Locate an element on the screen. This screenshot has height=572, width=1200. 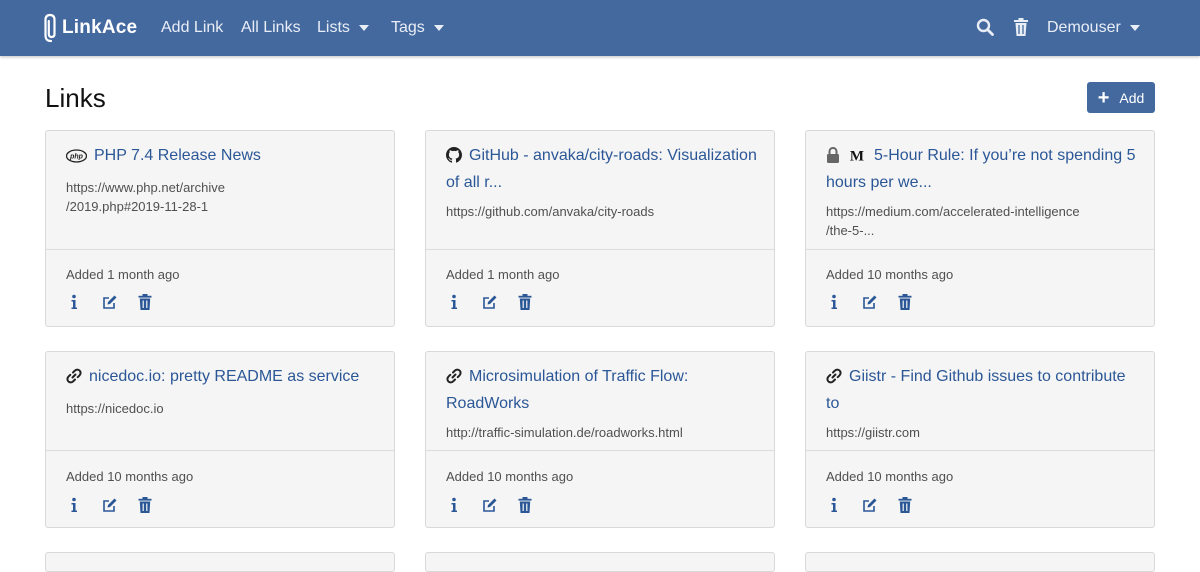
svg-text: M is located at coordinates (857, 156).